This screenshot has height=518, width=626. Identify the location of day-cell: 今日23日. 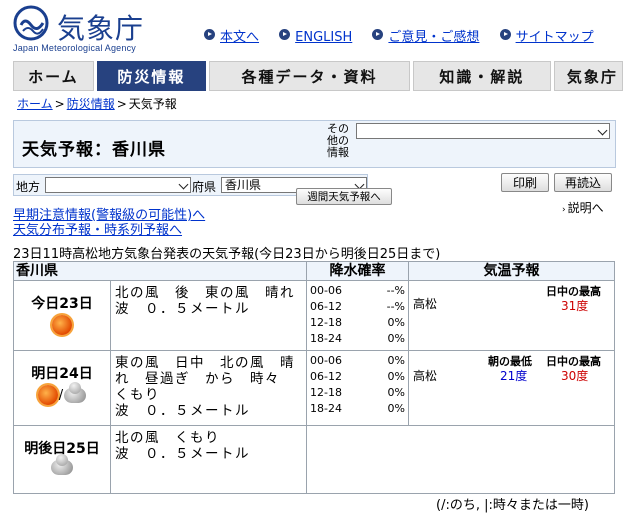
(62, 315).